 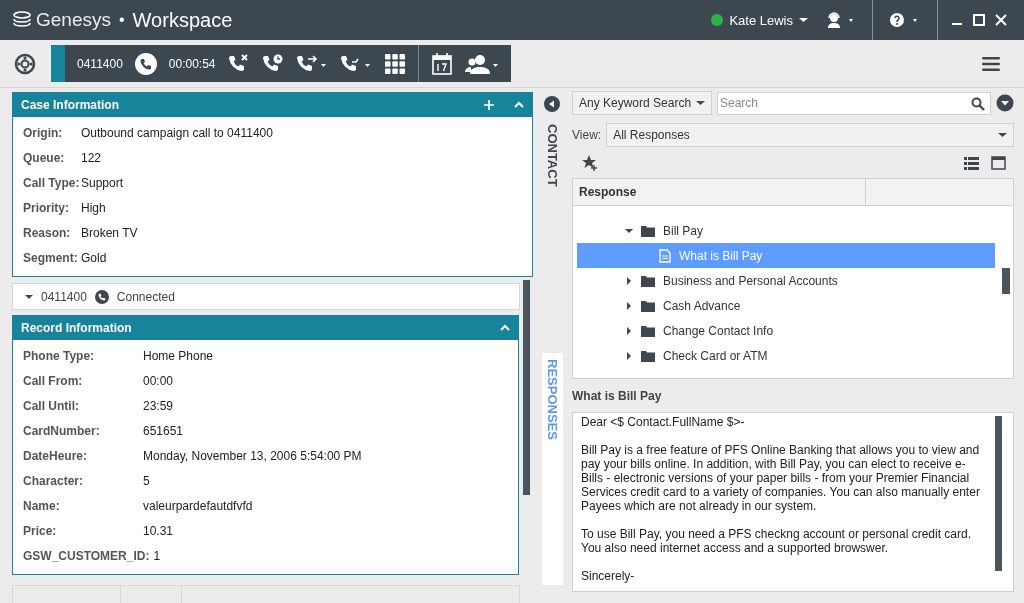 I want to click on preview-paragraph: To use Bill Pay, you need a PFS checkng account or personal credit card. You also need internet access and a supported browswer., so click(x=776, y=541).